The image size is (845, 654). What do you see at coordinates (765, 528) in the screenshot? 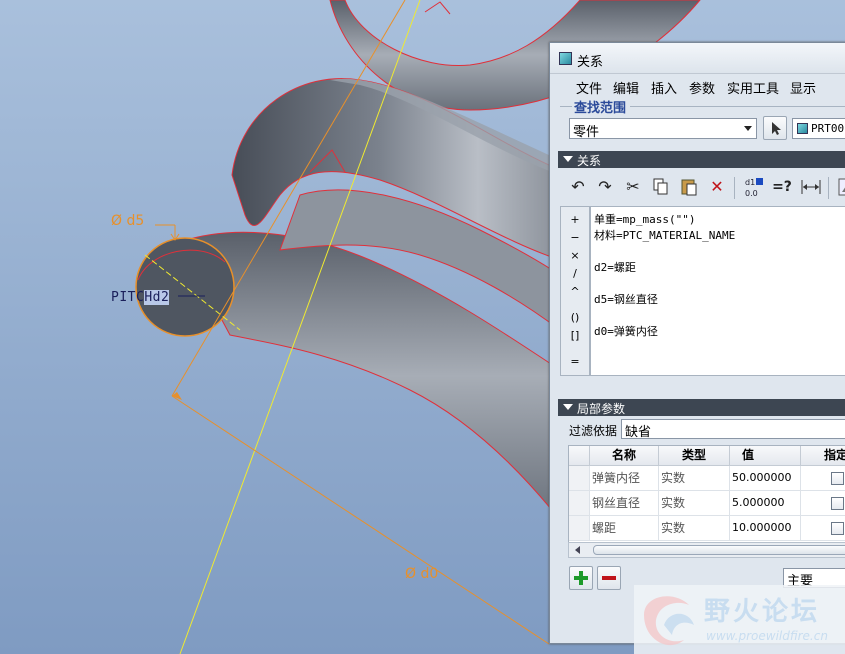
I see `param-value-cell: 10.000000` at bounding box center [765, 528].